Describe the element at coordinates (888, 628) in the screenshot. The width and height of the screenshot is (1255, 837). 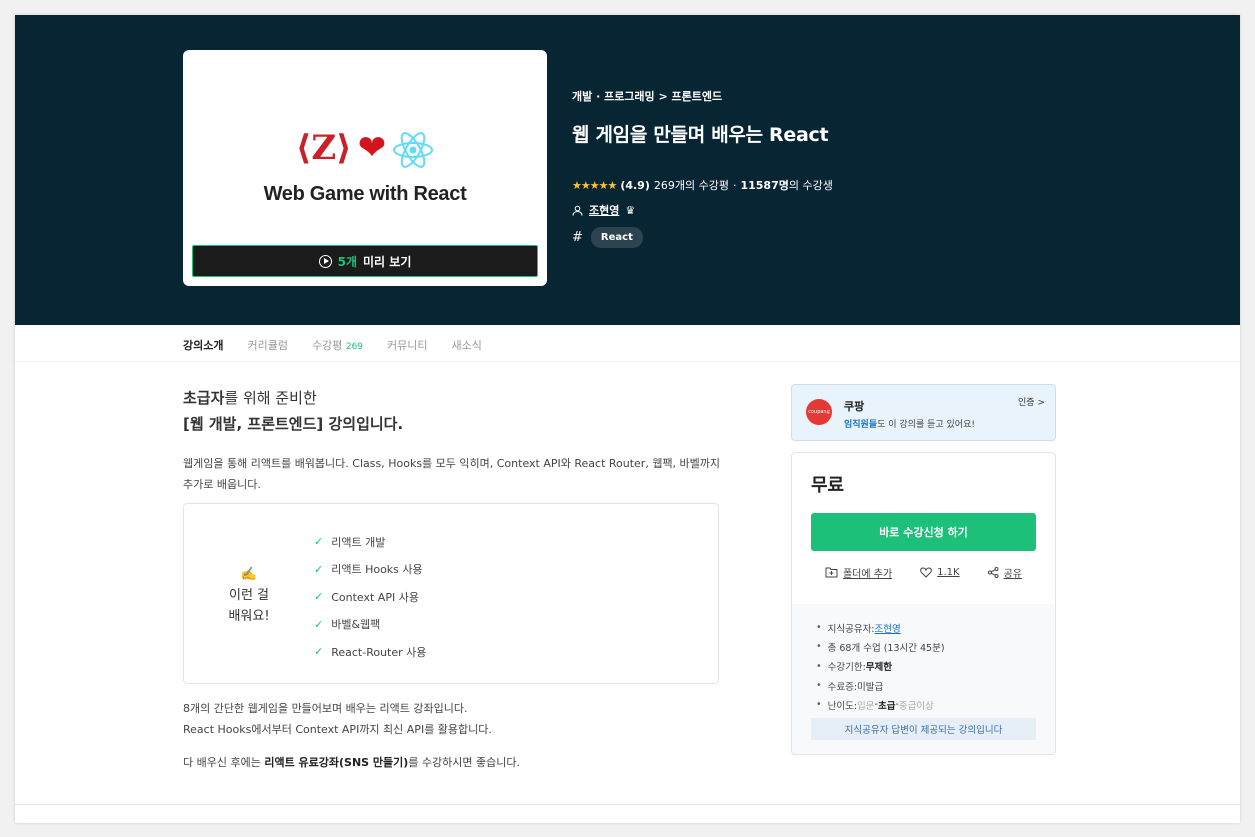
I see `instructor-meta-link: 조현영` at that location.